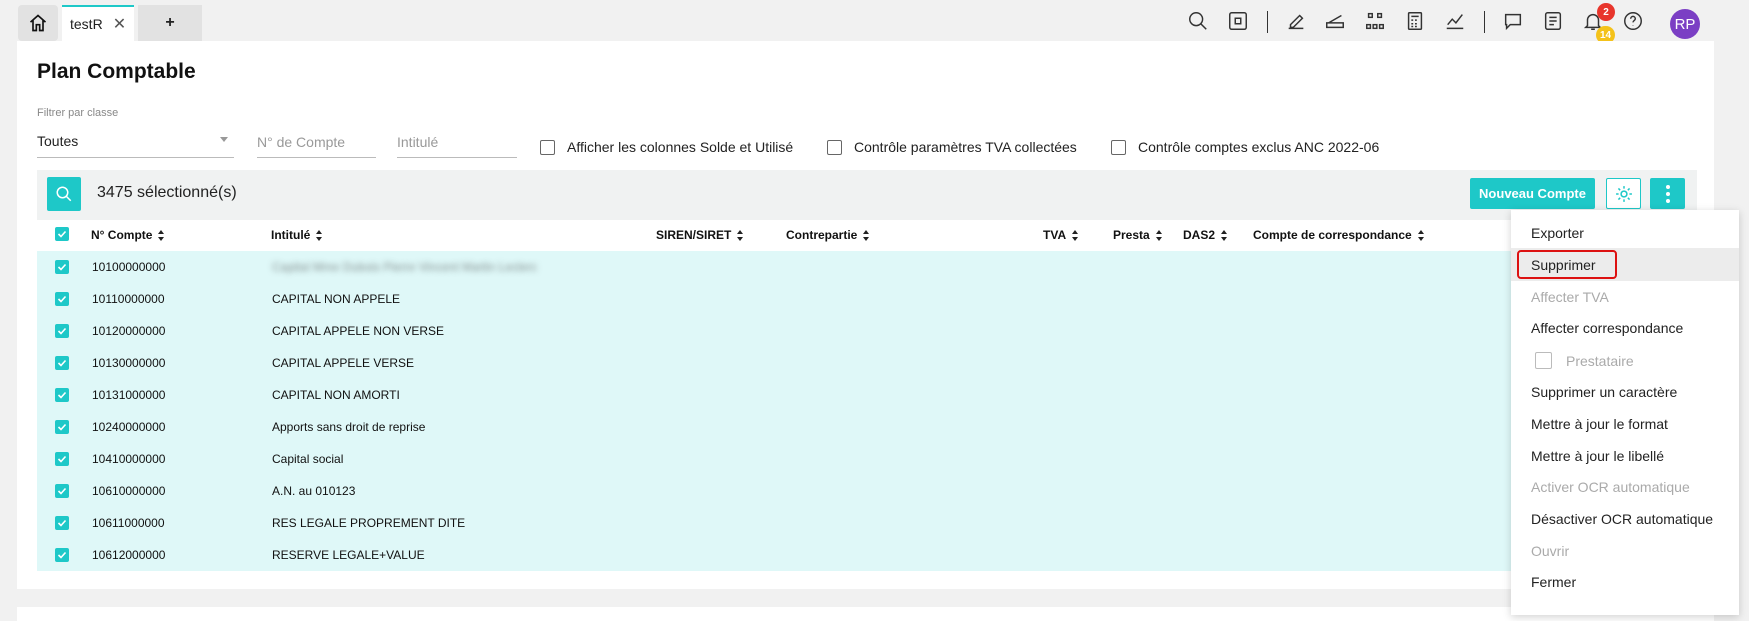  Describe the element at coordinates (62, 234) in the screenshot. I see `select-all-checkbox` at that location.